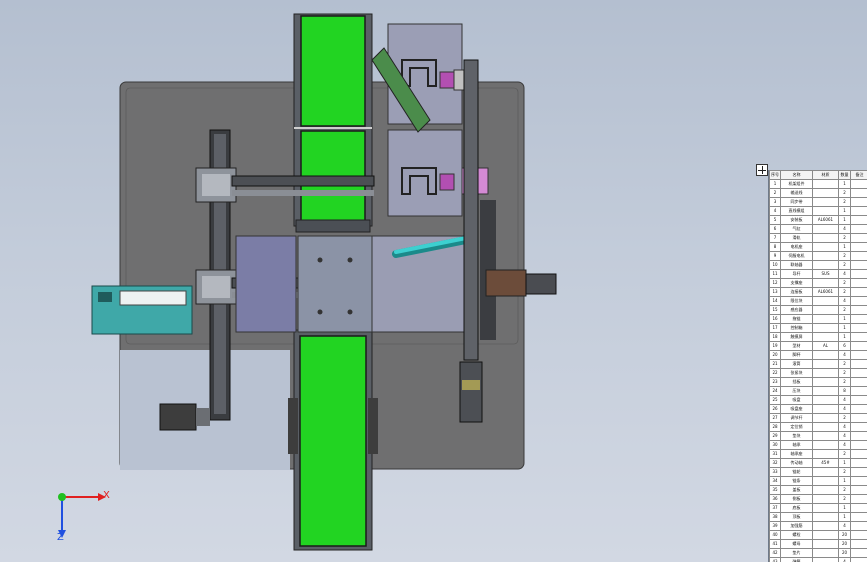 The height and width of the screenshot is (562, 867). Describe the element at coordinates (818, 544) in the screenshot. I see `bom-row: 41 螺母 20` at that location.